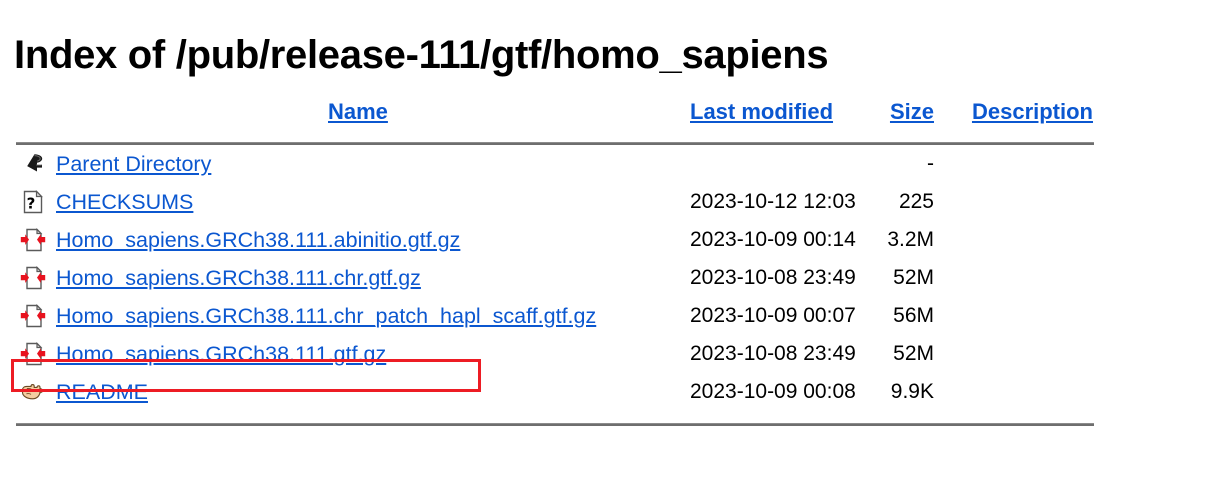 The image size is (1207, 501). I want to click on cell-icon: ?, so click(36, 202).